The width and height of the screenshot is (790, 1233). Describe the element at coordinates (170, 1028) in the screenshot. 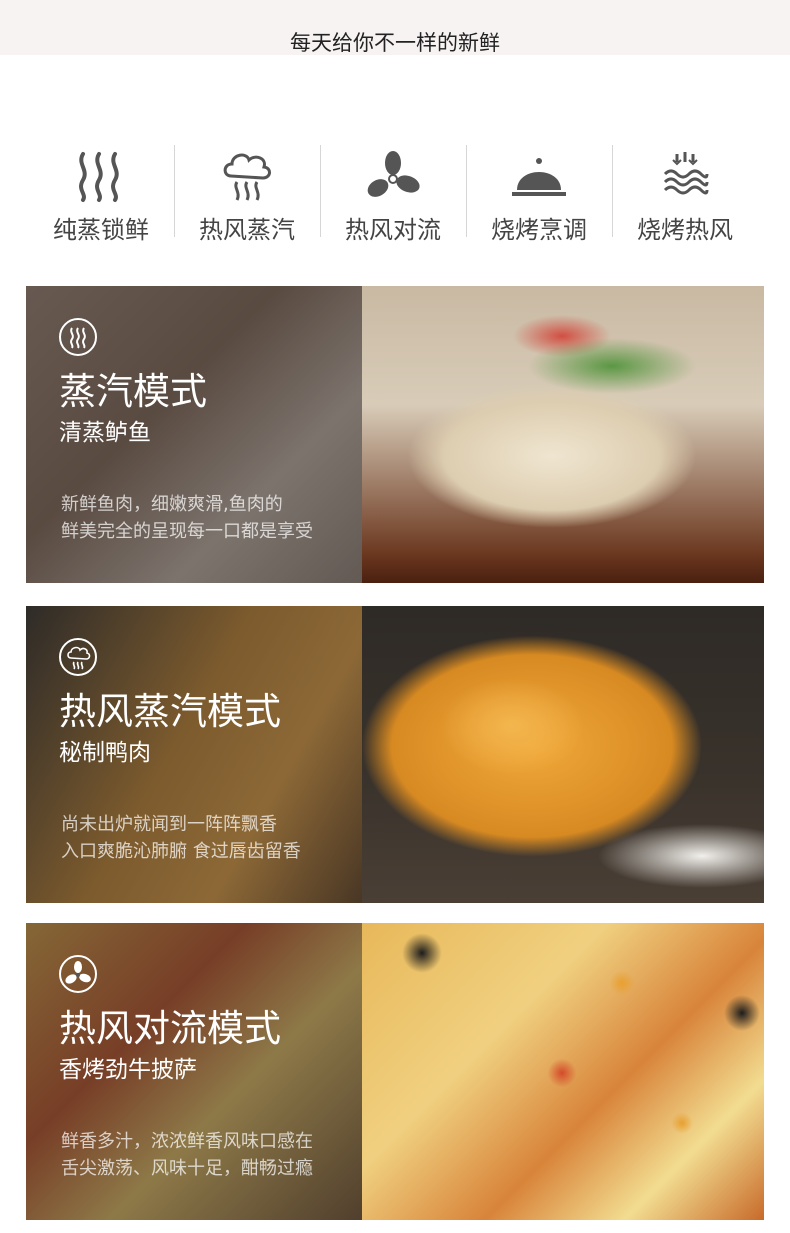

I see `mode-title: 热风对流模式` at that location.